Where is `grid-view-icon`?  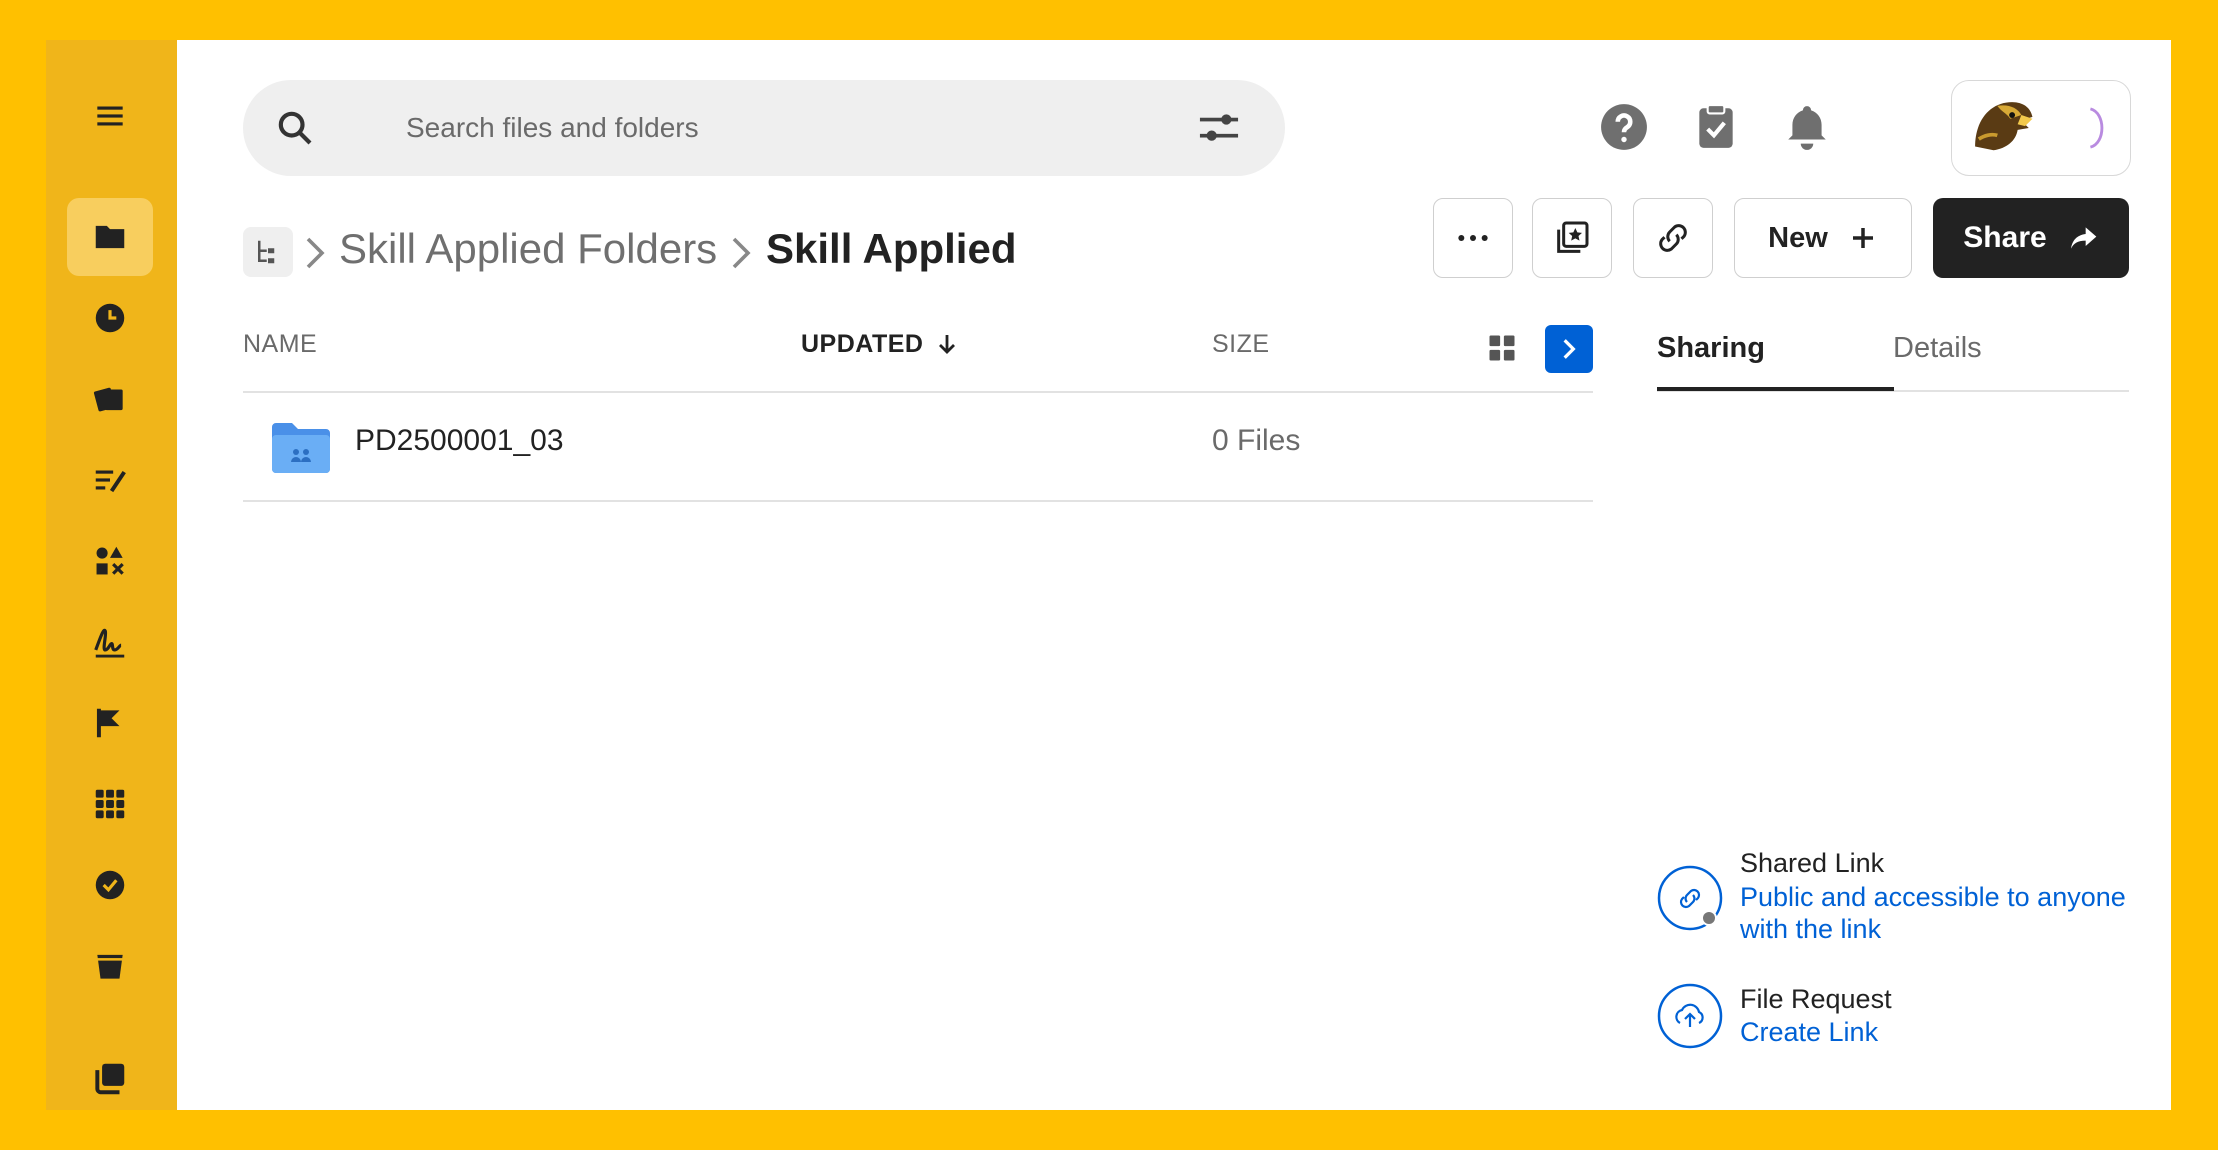
grid-view-icon is located at coordinates (1502, 348).